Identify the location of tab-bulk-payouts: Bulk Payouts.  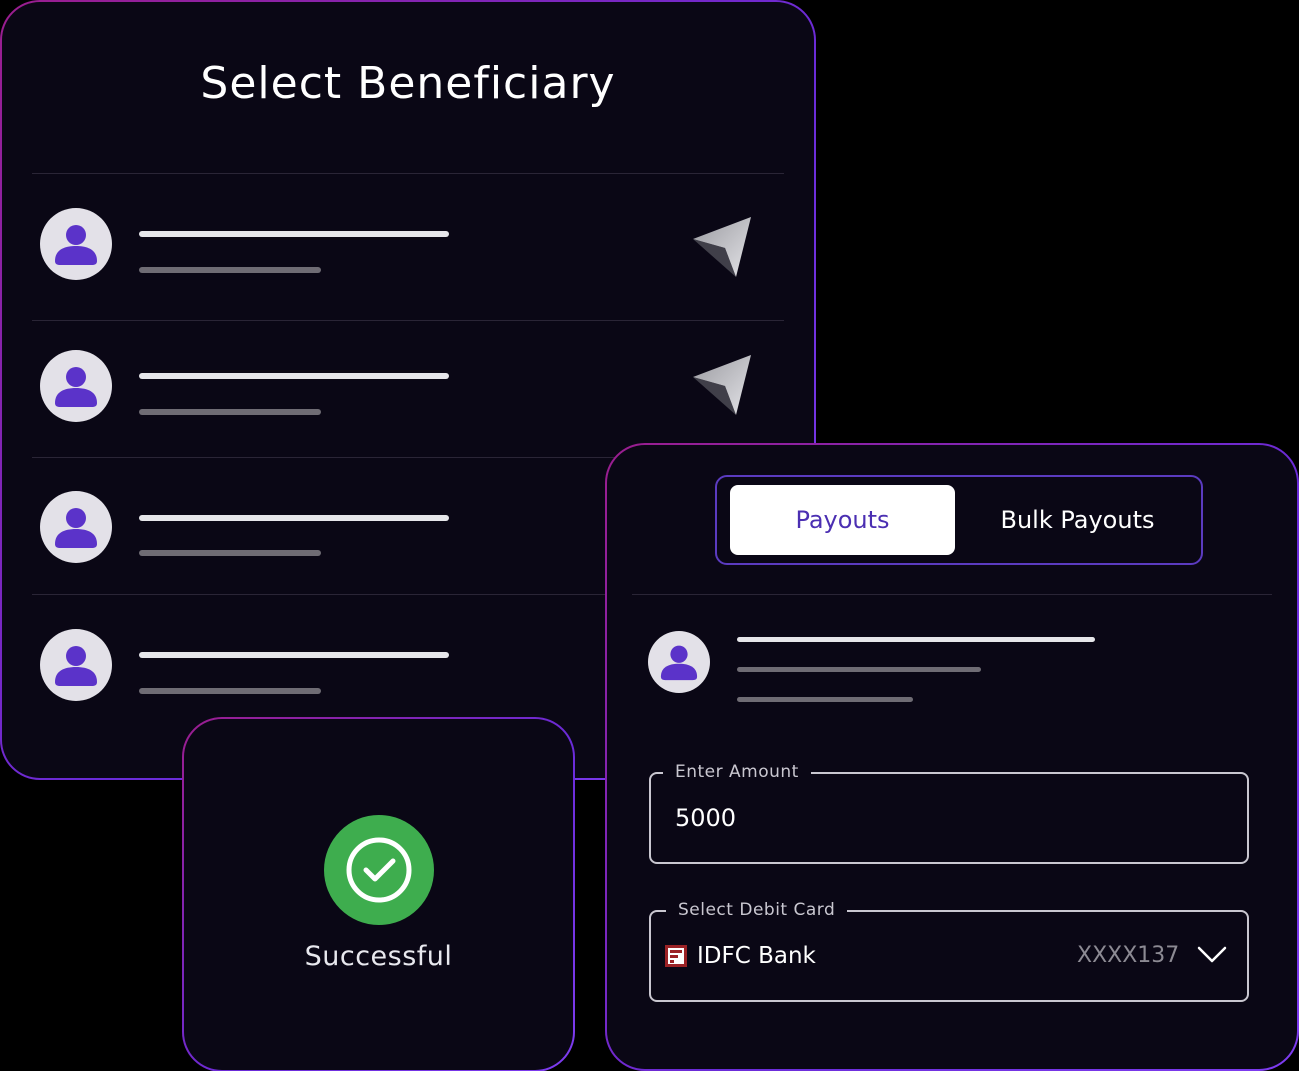
(1077, 520).